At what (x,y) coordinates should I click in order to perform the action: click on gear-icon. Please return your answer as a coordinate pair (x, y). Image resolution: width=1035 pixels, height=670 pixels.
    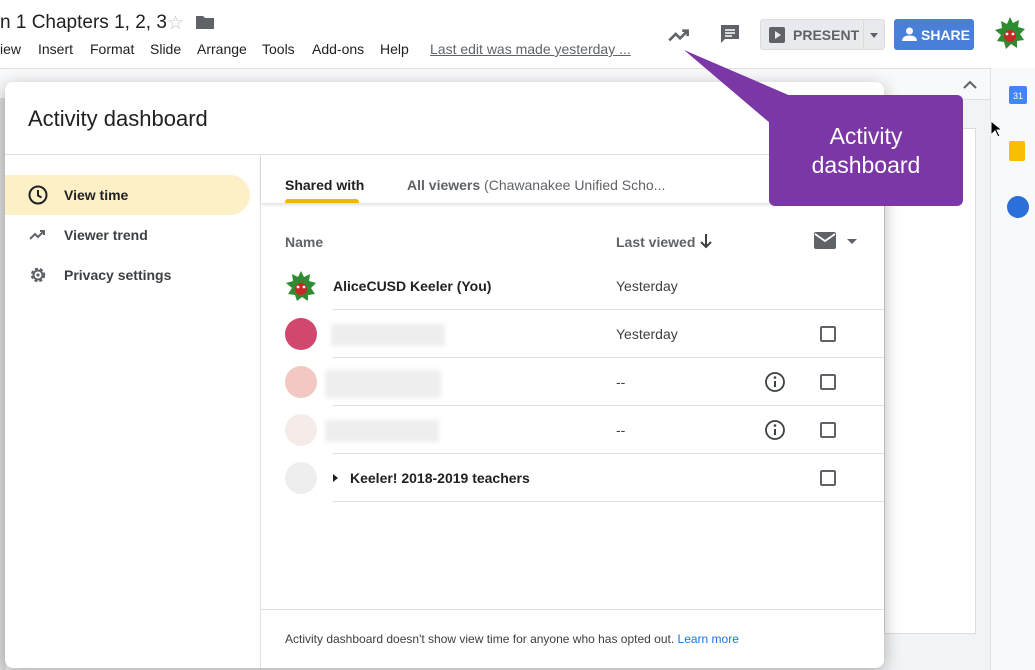
    Looking at the image, I should click on (38, 275).